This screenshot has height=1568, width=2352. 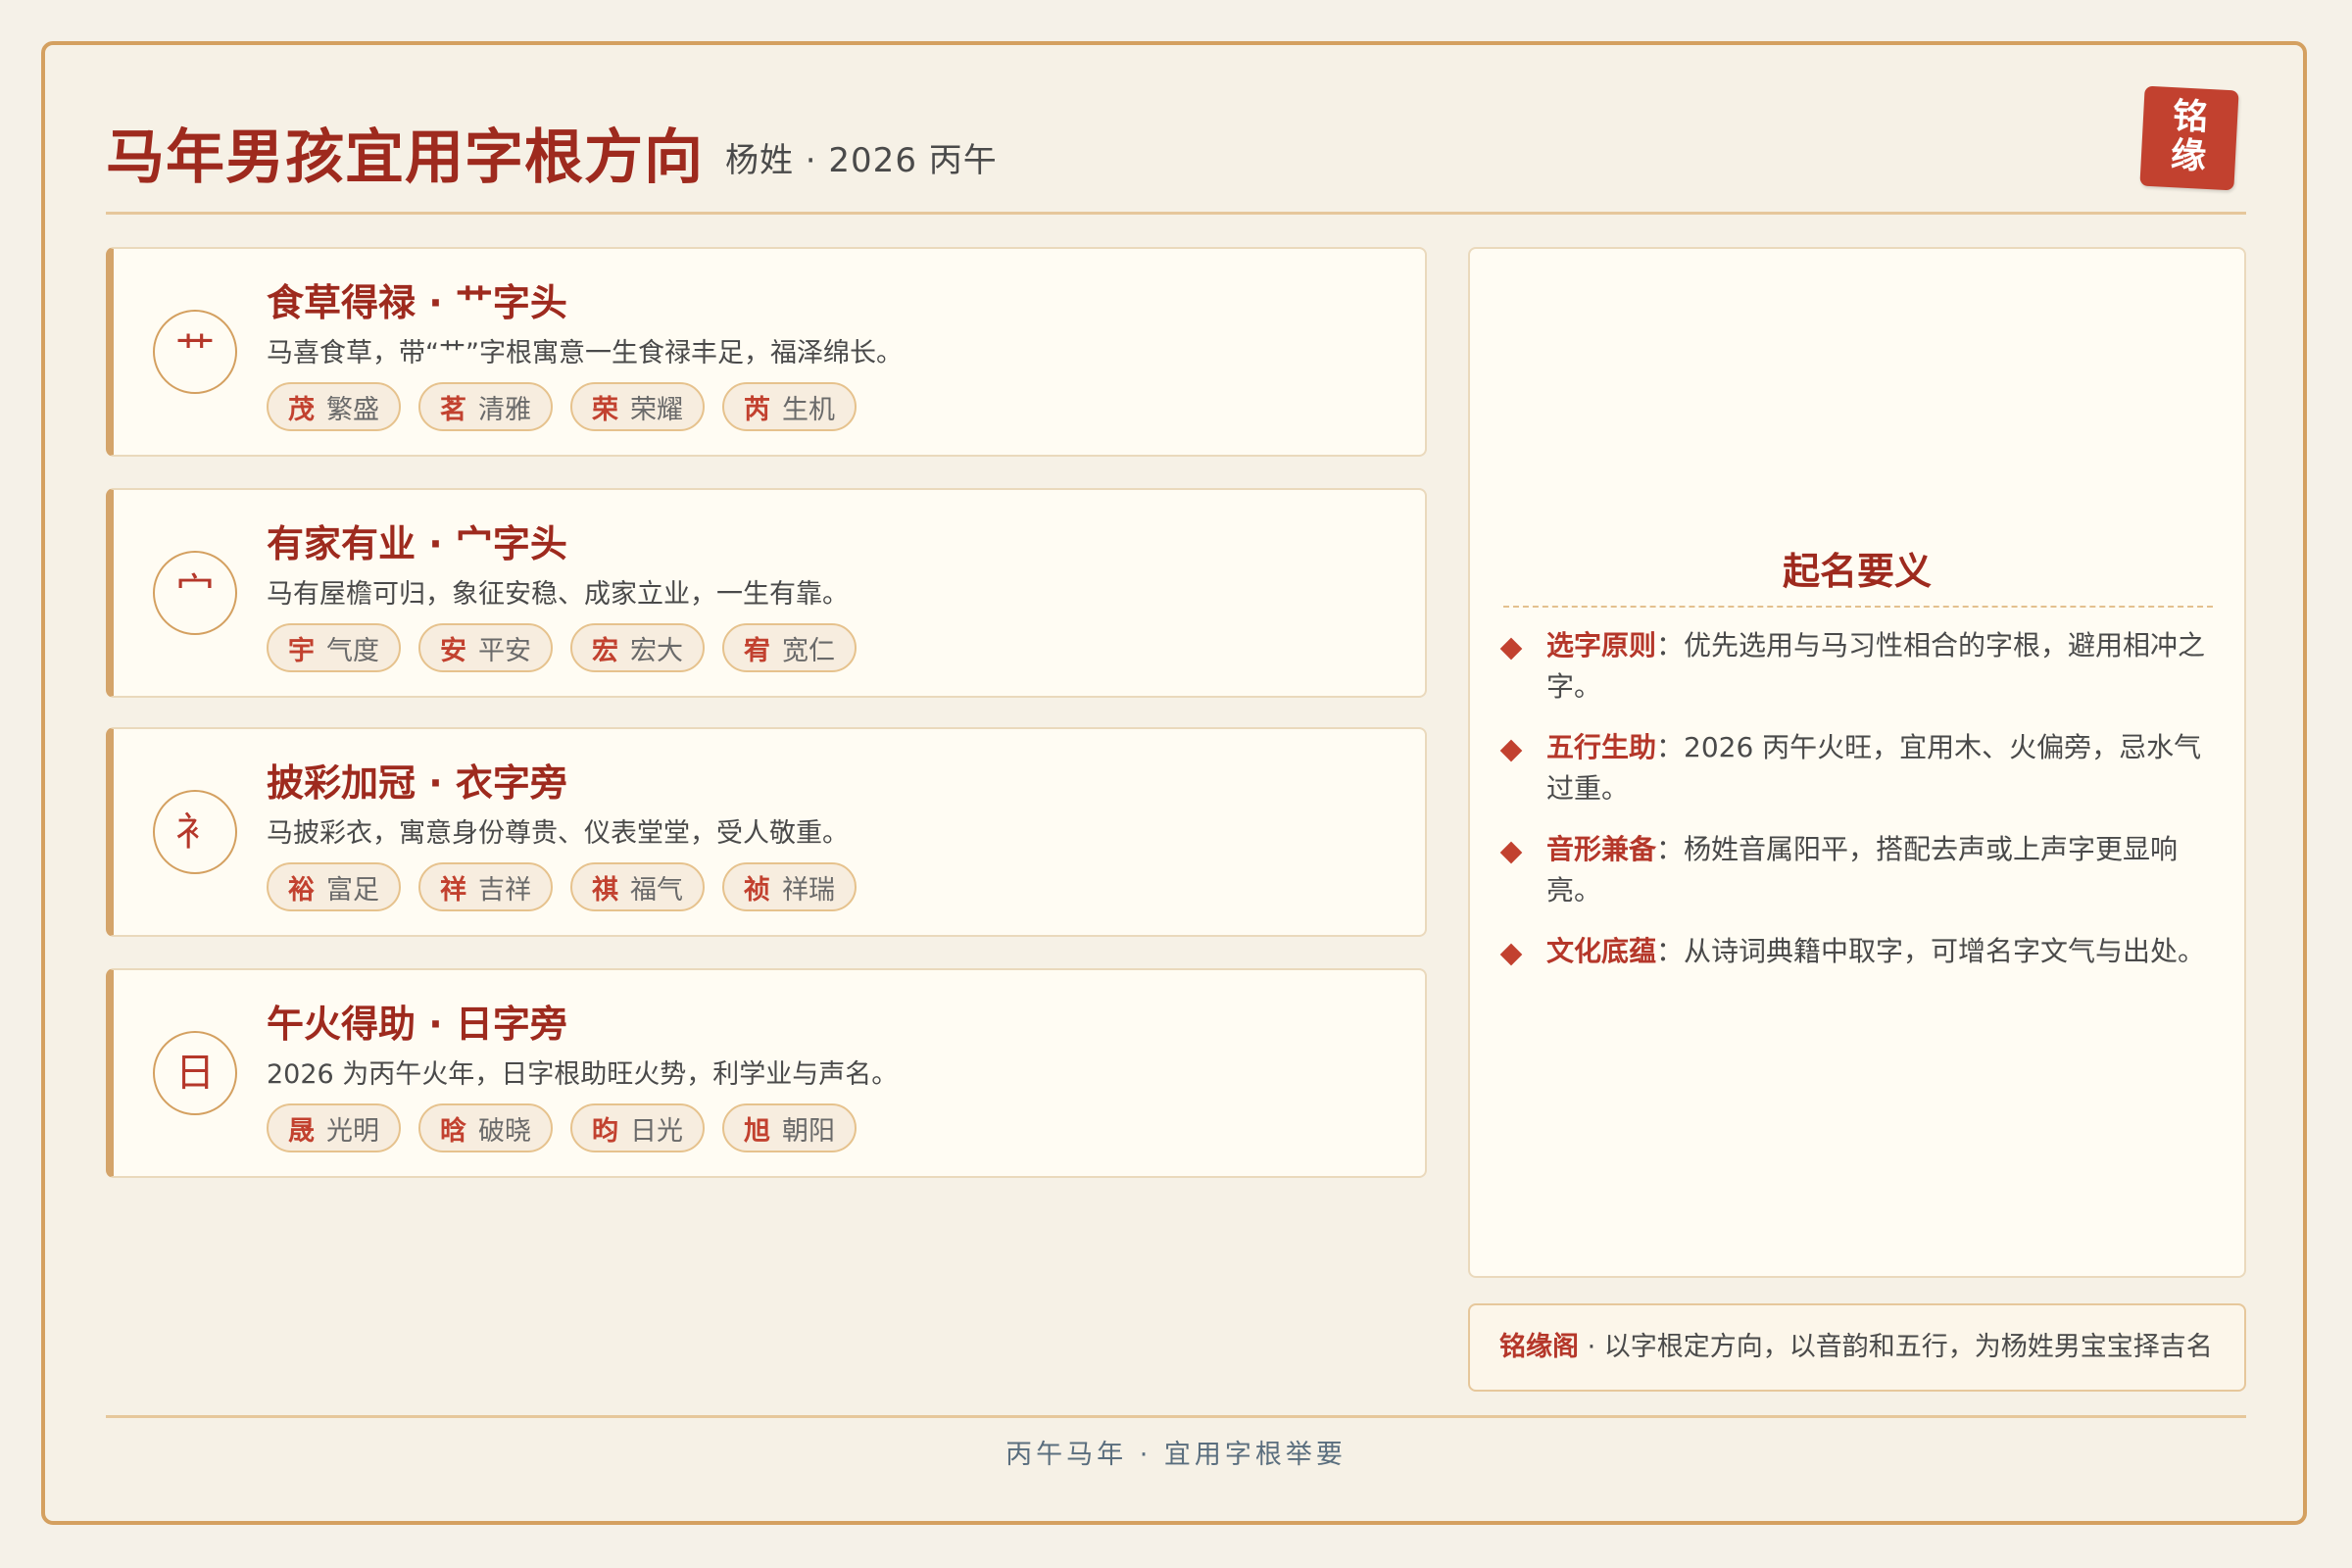 I want to click on chip-character: 荣, so click(x=605, y=409).